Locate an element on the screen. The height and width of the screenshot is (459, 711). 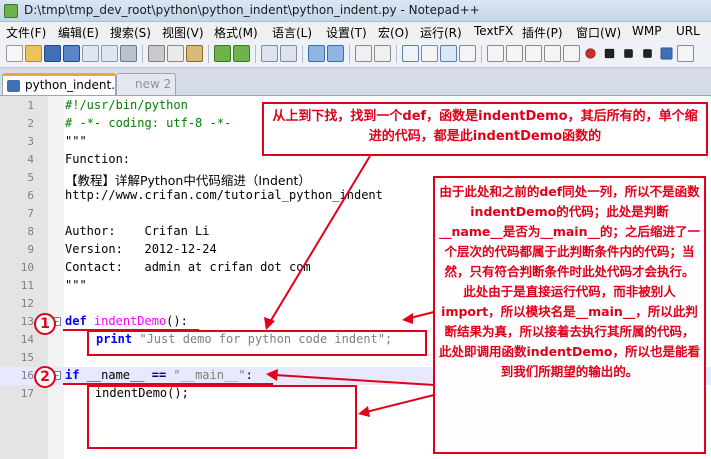
code-text: Function: is located at coordinates (98, 159).